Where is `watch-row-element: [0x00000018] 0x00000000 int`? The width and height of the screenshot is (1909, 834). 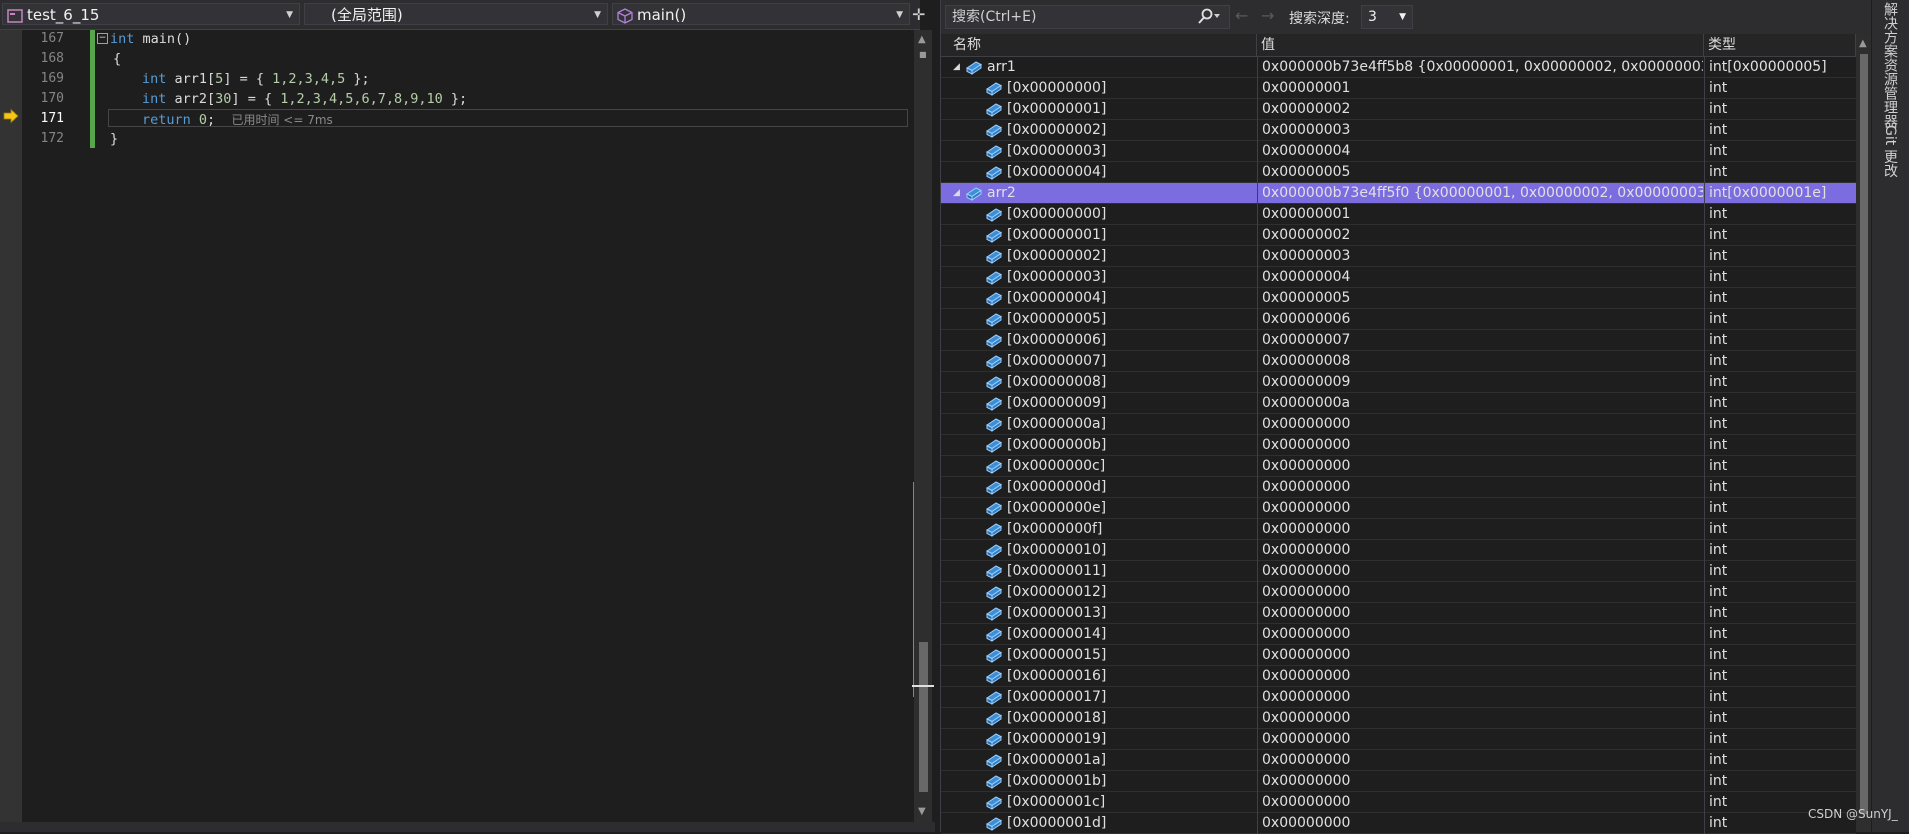 watch-row-element: [0x00000018] 0x00000000 int is located at coordinates (1398, 718).